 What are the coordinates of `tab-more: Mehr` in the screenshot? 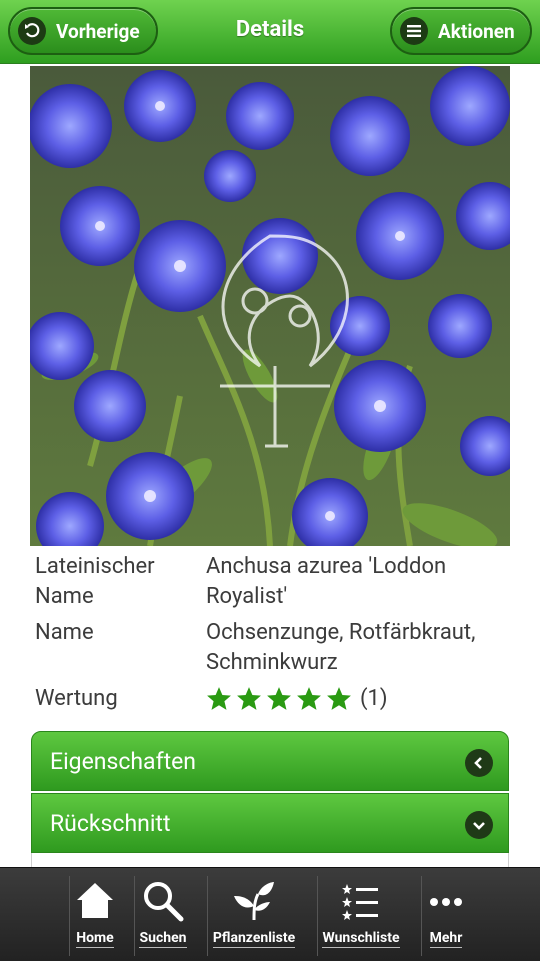 It's located at (446, 916).